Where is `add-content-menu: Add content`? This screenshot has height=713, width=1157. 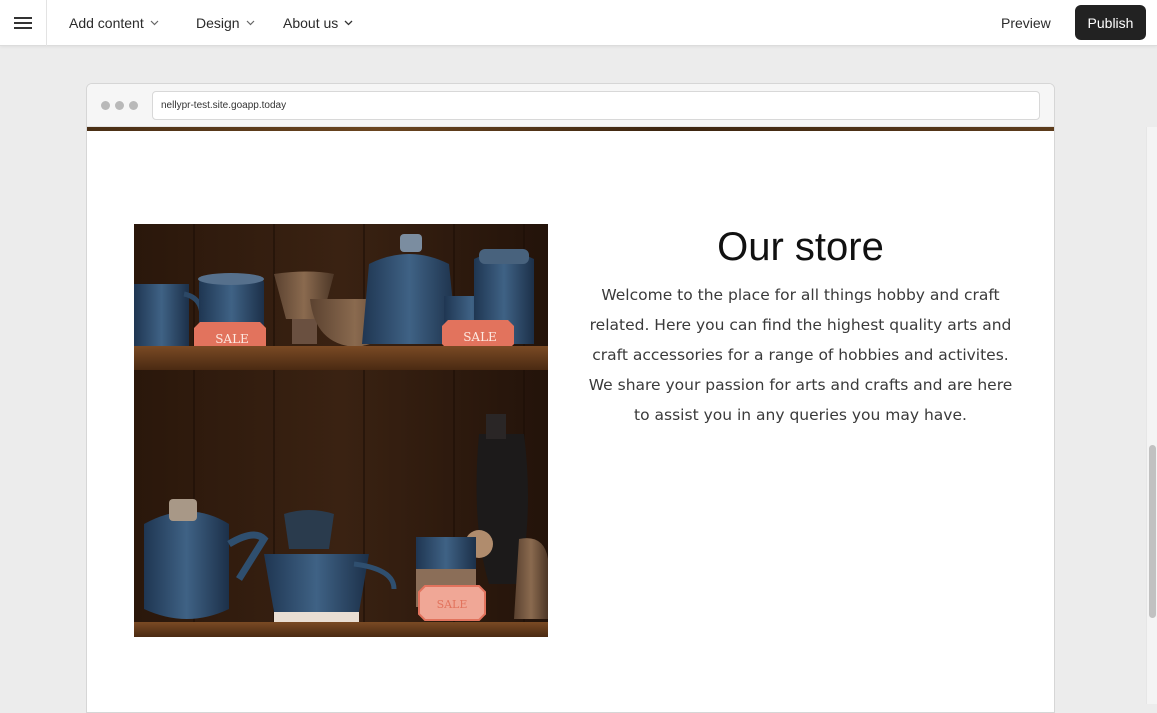 add-content-menu: Add content is located at coordinates (114, 23).